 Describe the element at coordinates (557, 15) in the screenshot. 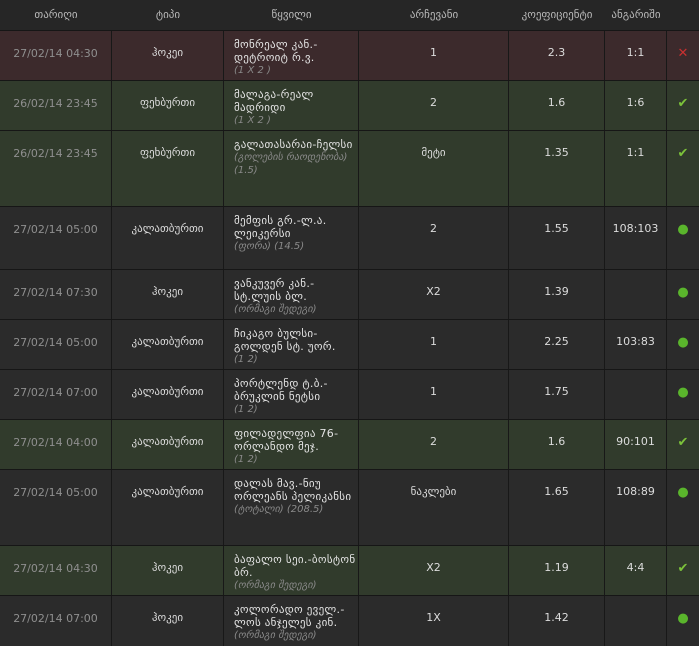

I see `header-odds: კოეფიციენტი` at that location.